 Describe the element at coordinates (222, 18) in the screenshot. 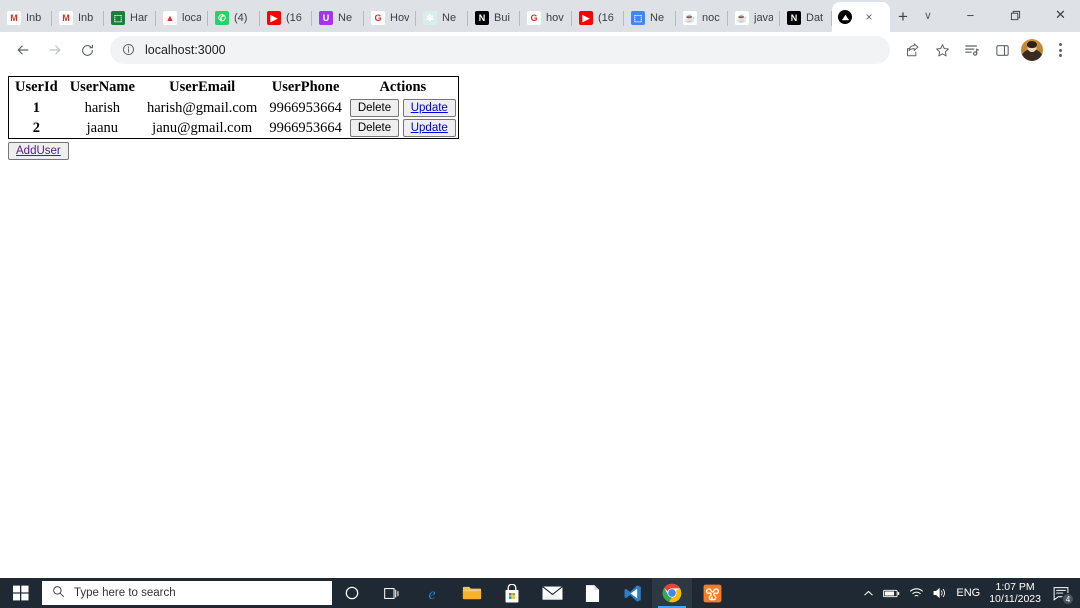

I see `whatsapp-icon: ✆` at that location.